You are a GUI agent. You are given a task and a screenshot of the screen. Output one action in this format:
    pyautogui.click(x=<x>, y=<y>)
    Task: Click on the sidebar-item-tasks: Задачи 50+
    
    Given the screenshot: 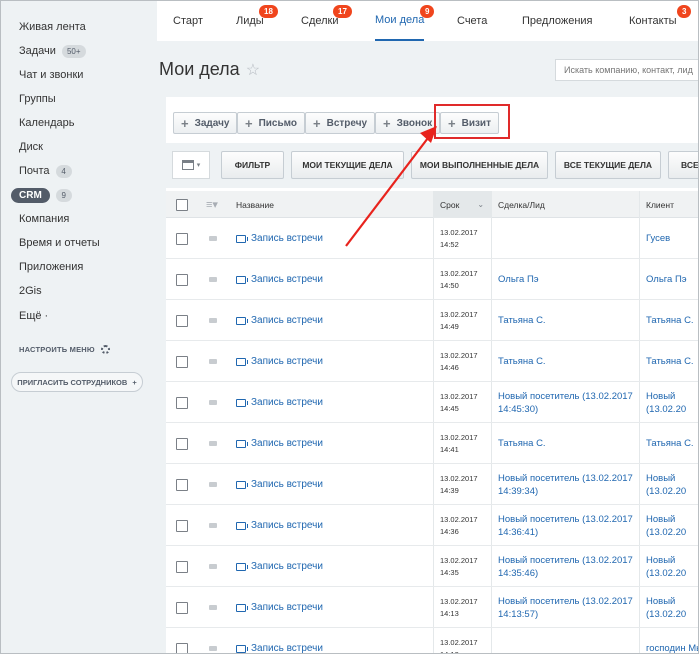 What is the action you would take?
    pyautogui.click(x=52, y=51)
    